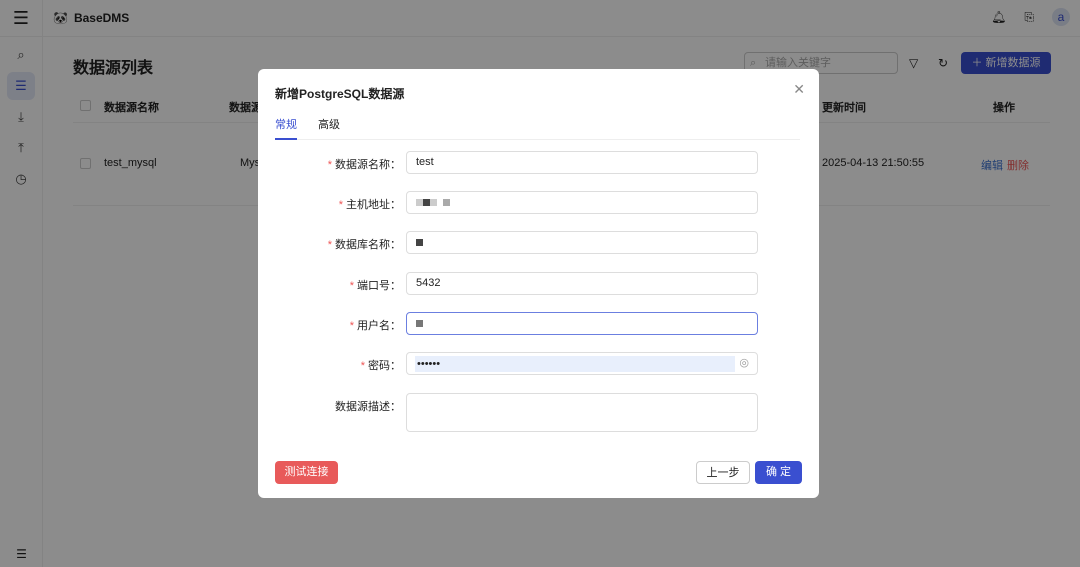 The width and height of the screenshot is (1080, 567). I want to click on field-description: 数据源描述：, so click(538, 412).